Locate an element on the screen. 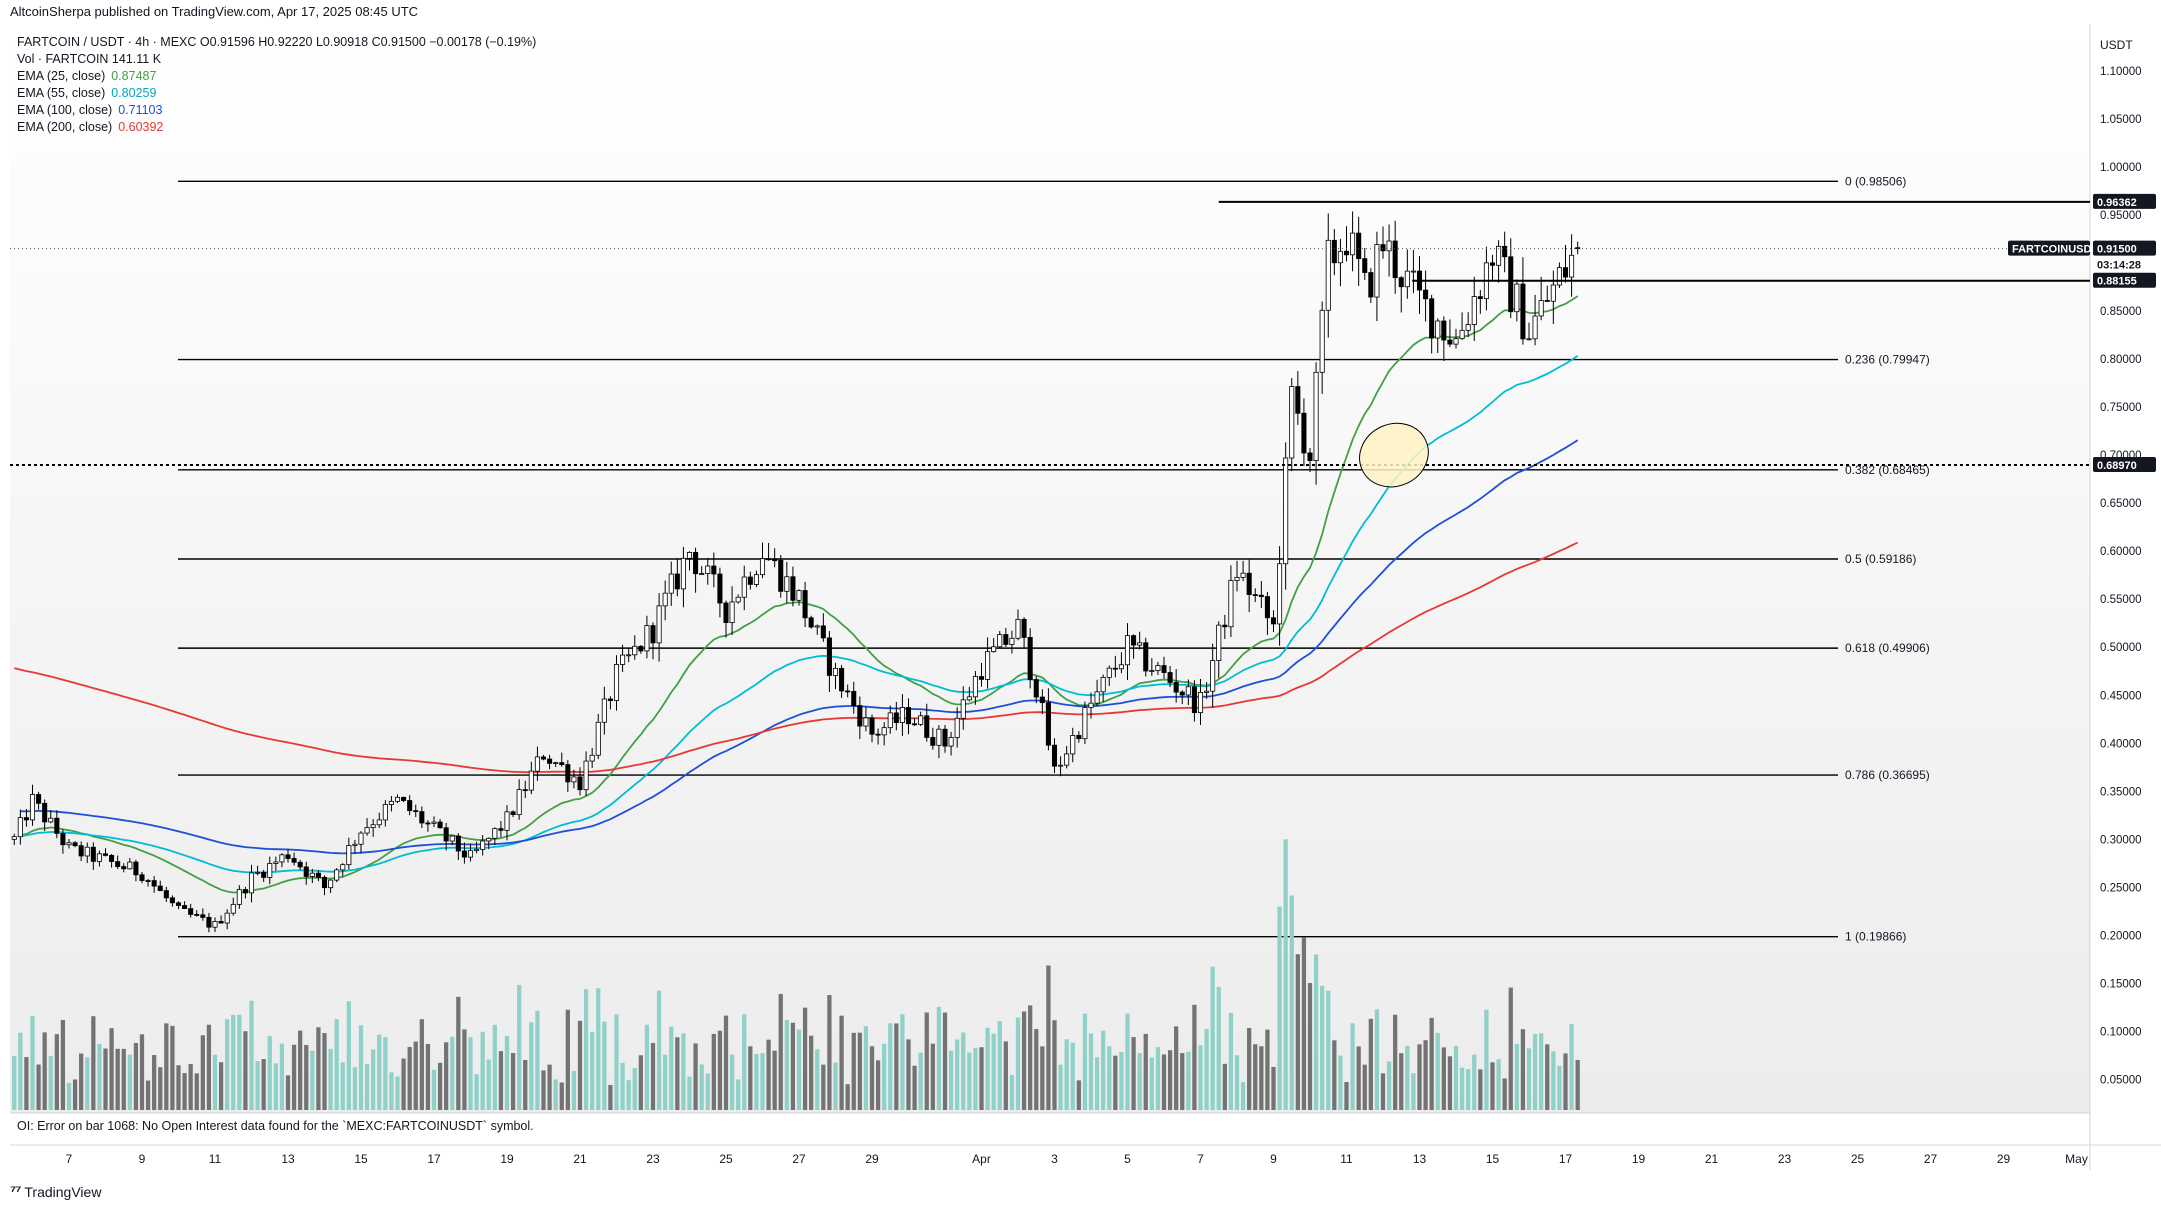 Image resolution: width=2161 pixels, height=1209 pixels. price-tag-text: 0.96362 is located at coordinates (2117, 203).